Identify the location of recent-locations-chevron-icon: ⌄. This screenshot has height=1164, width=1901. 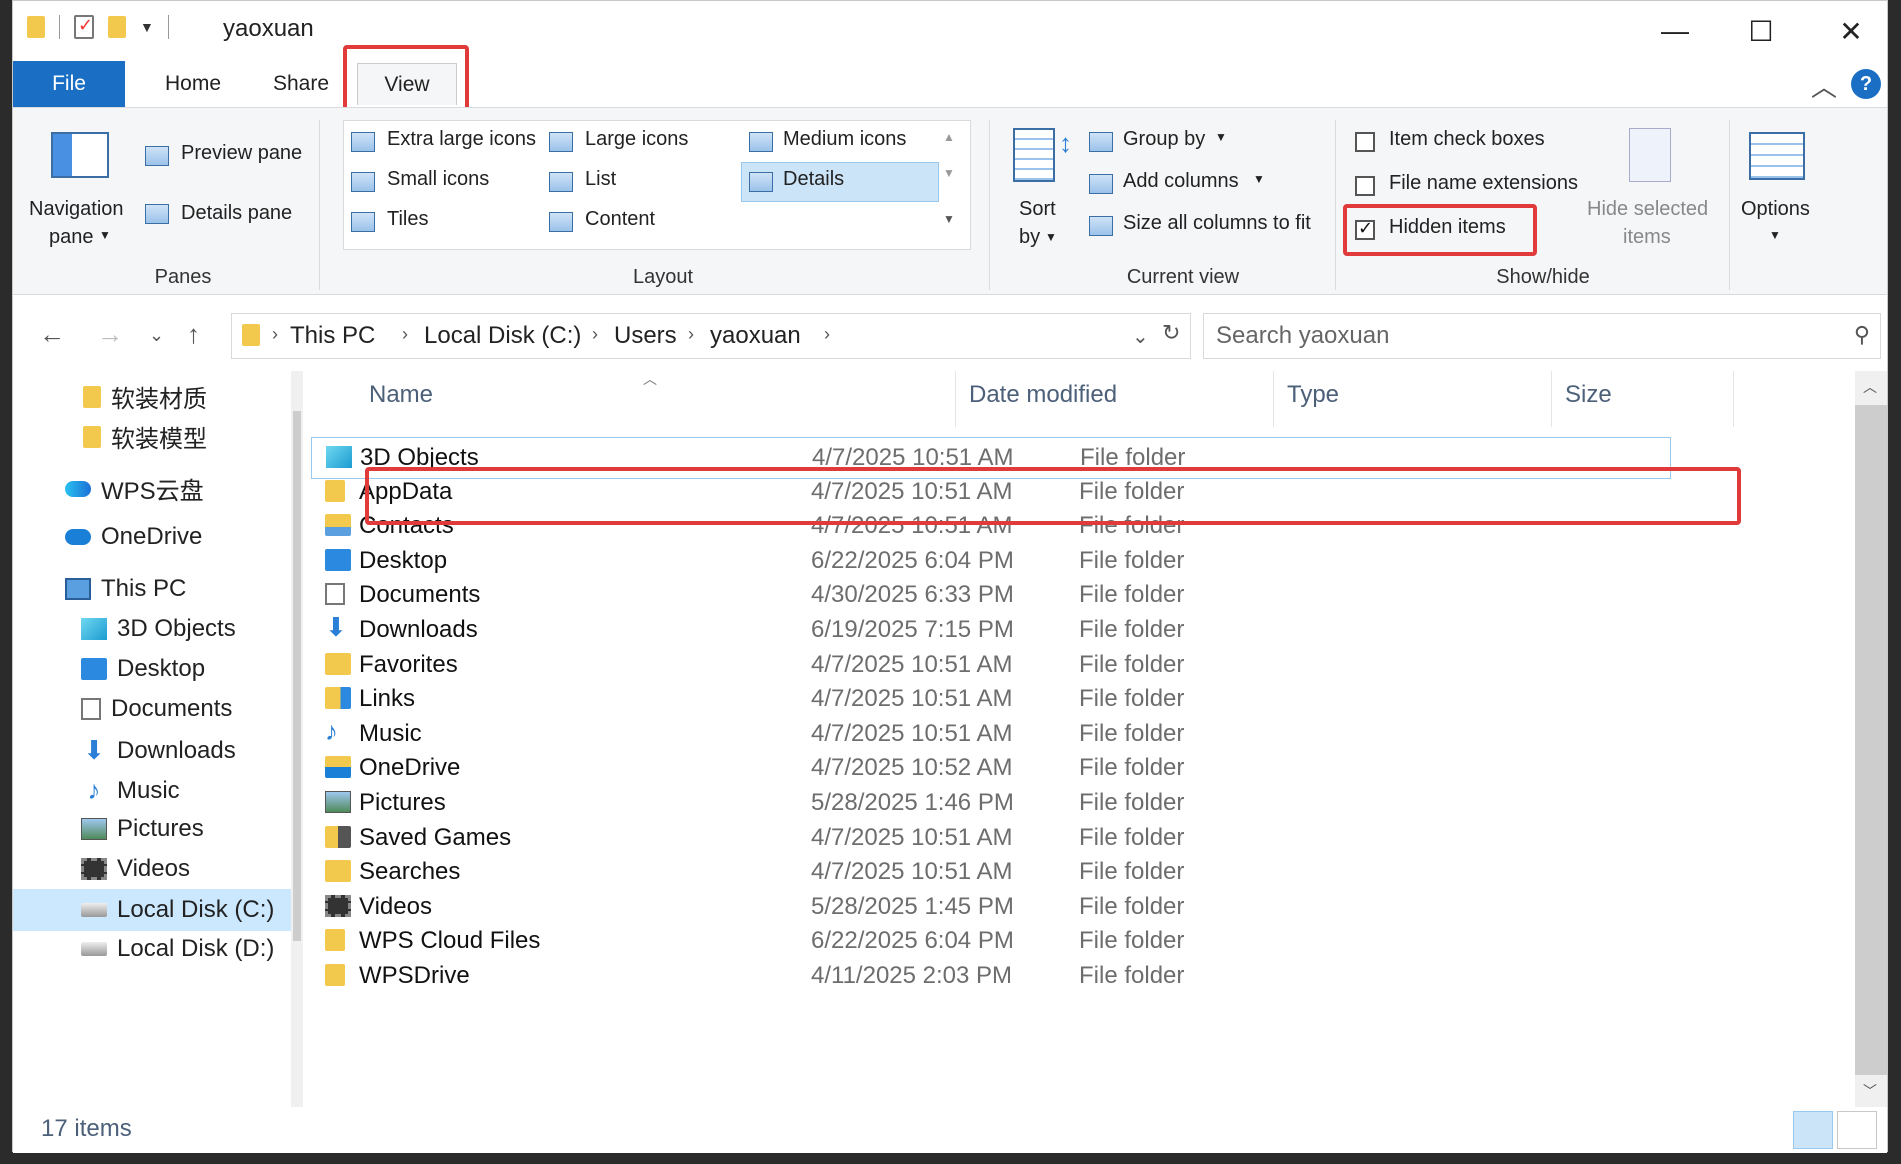
(156, 335).